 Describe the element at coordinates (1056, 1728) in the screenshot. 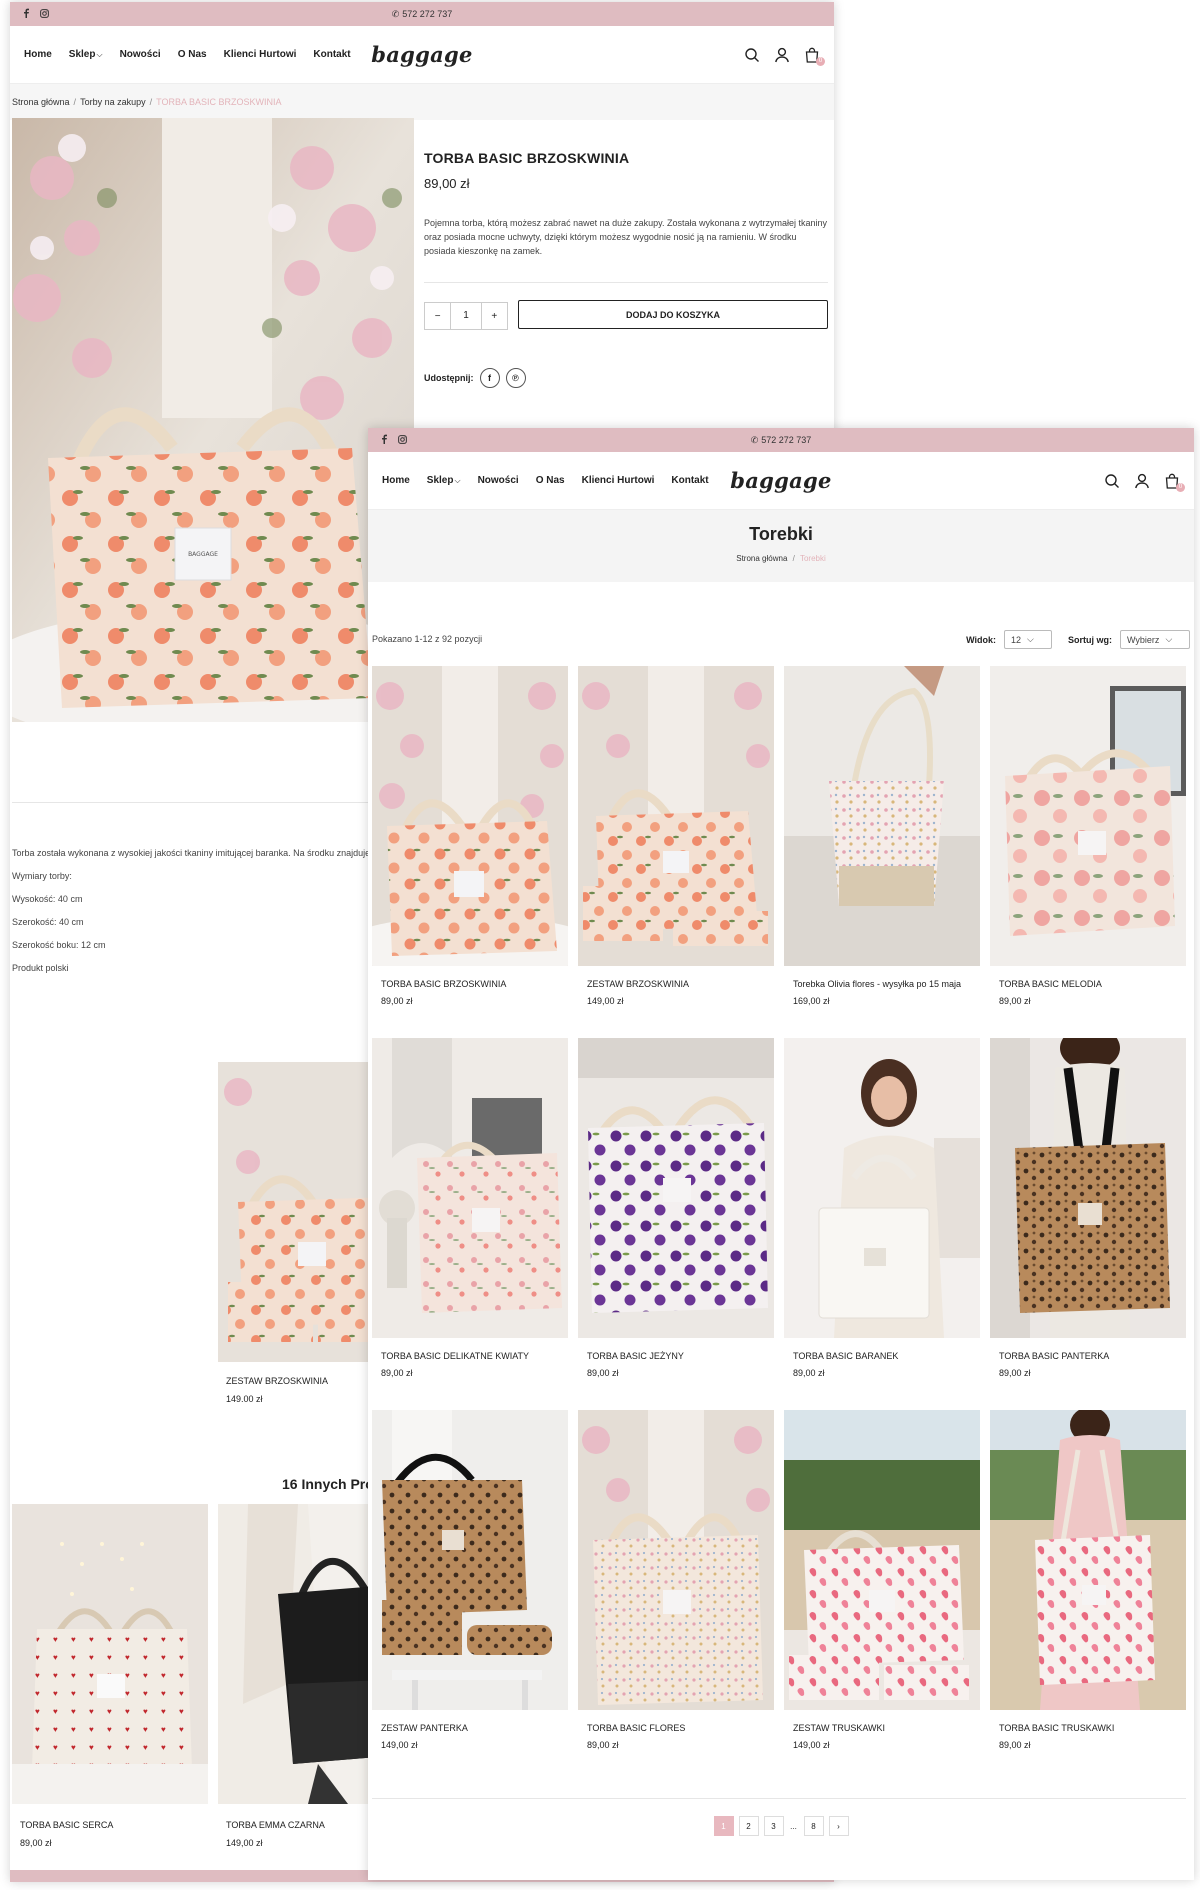

I see `product-title: TORBA BASIC TRUSKAWKI` at that location.